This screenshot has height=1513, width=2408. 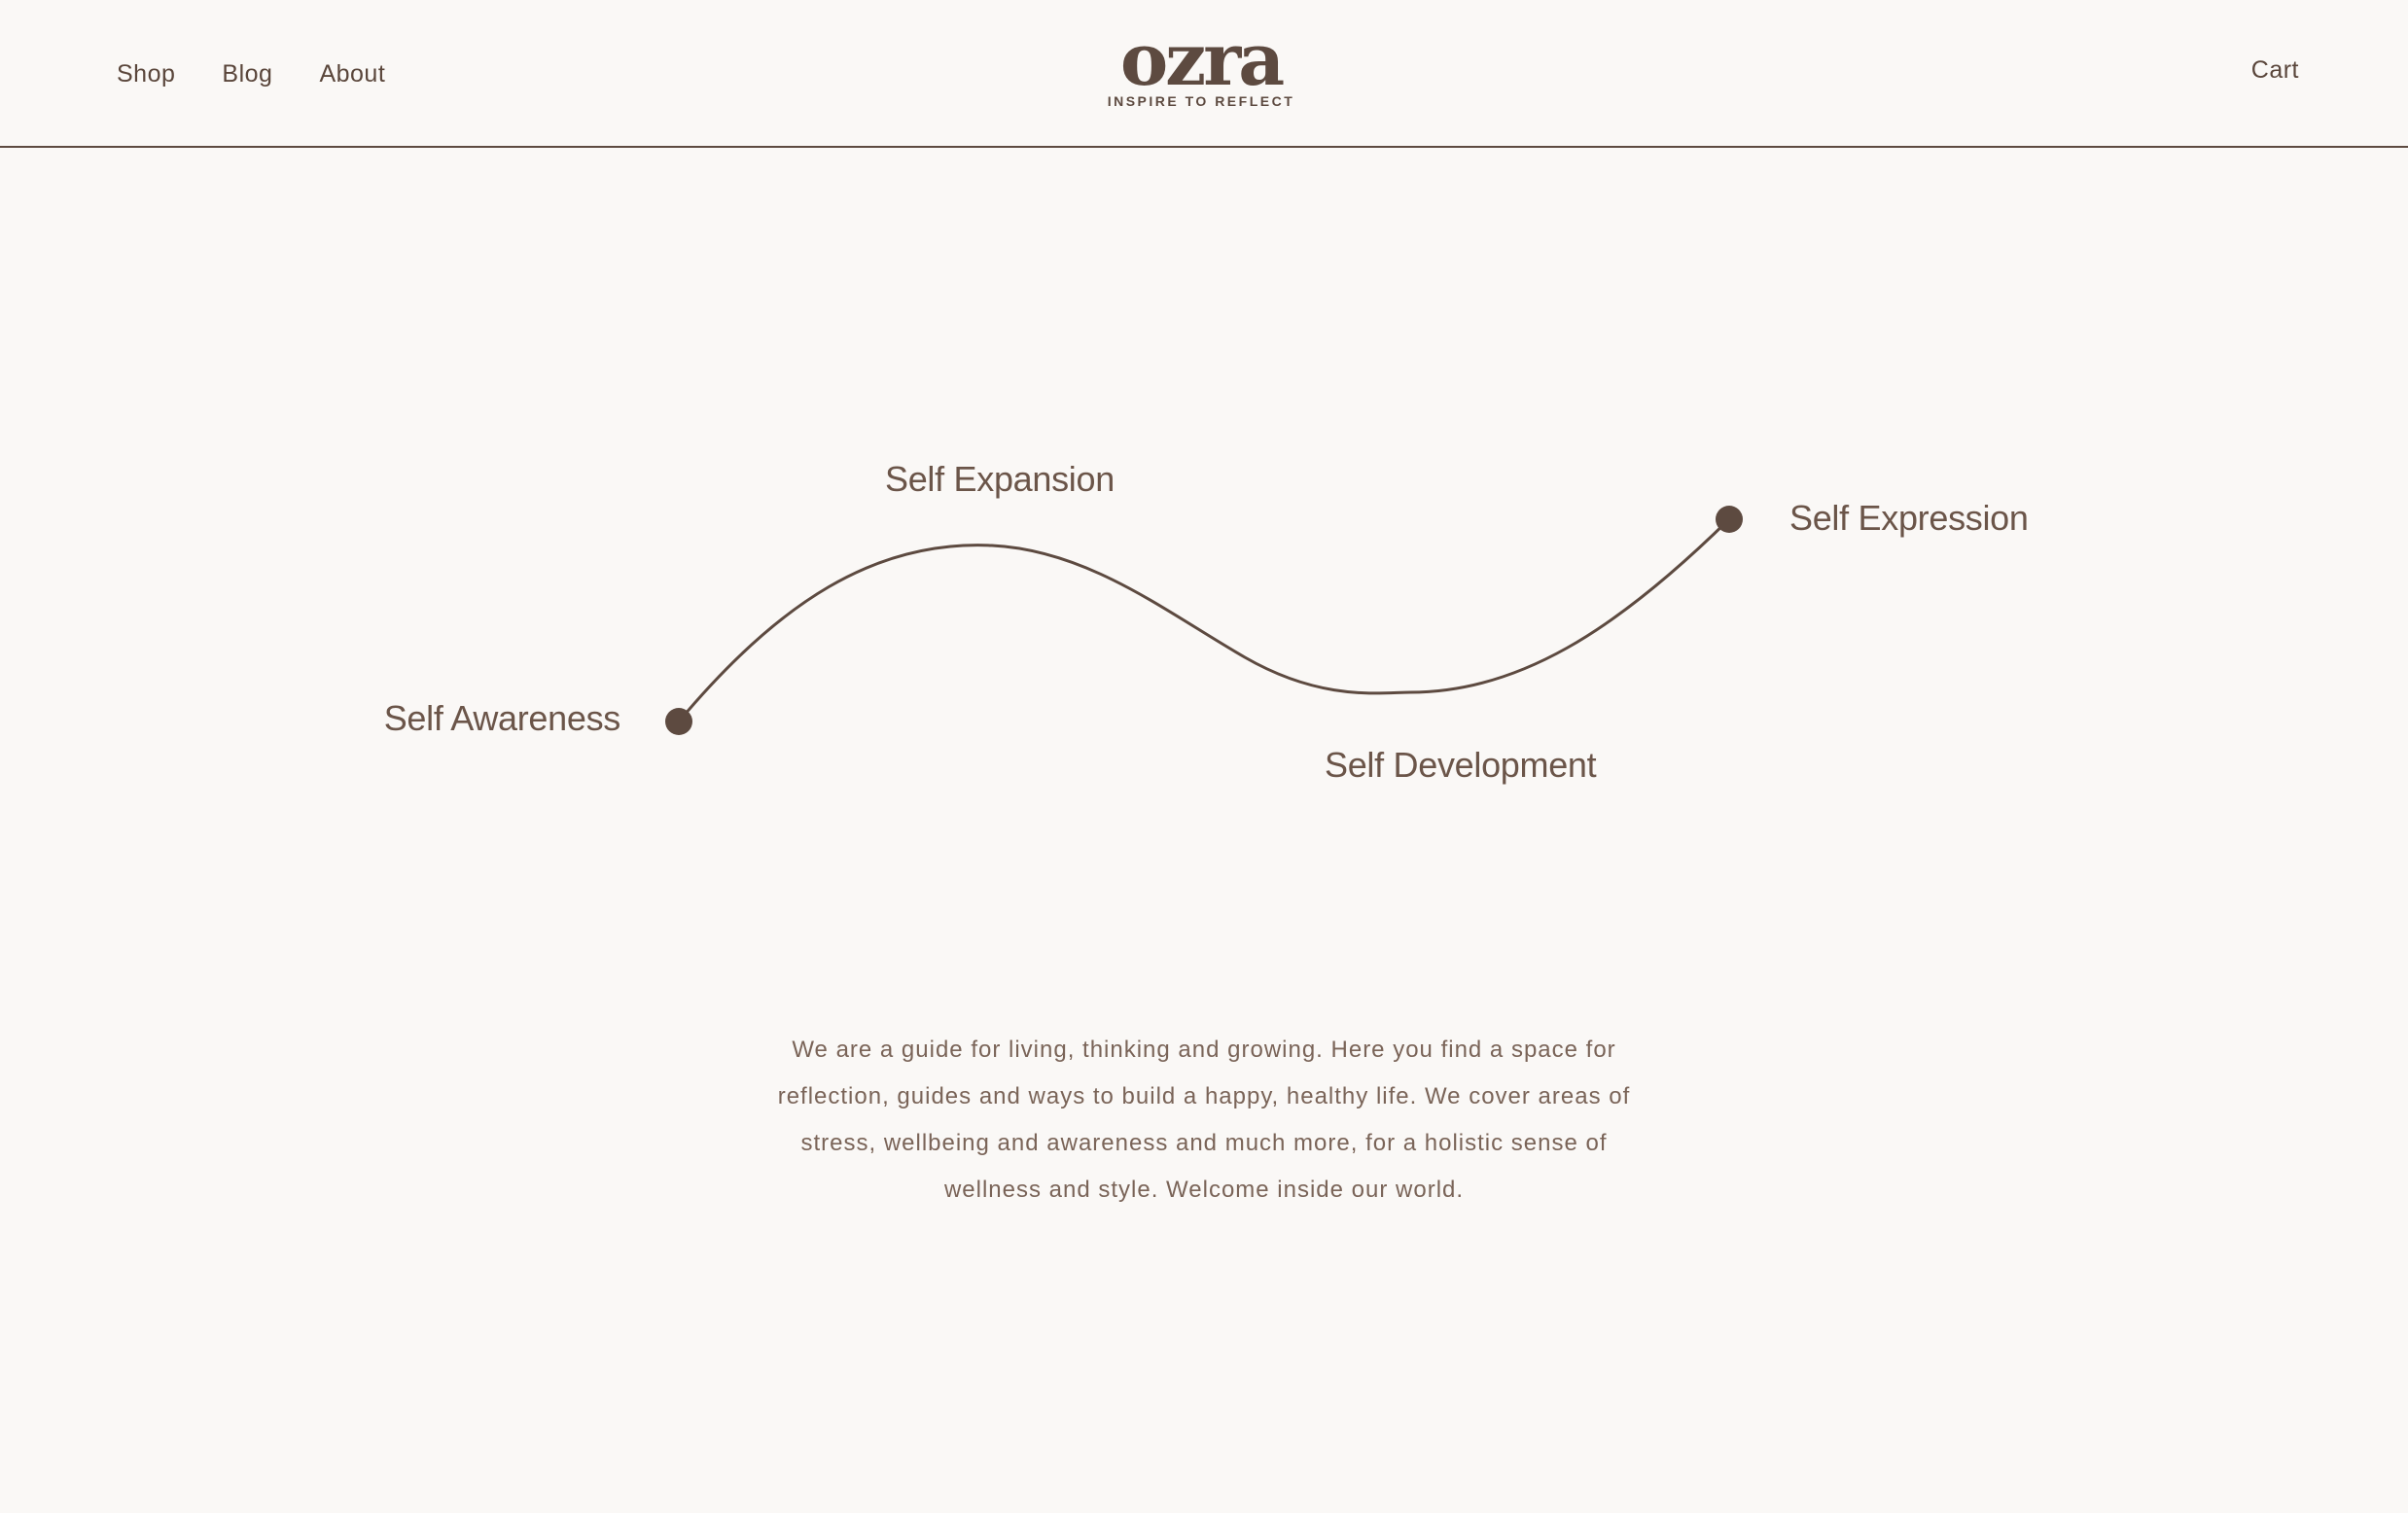 I want to click on brand-logo: ozra INSPIRE TO REFLECT, so click(x=1201, y=63).